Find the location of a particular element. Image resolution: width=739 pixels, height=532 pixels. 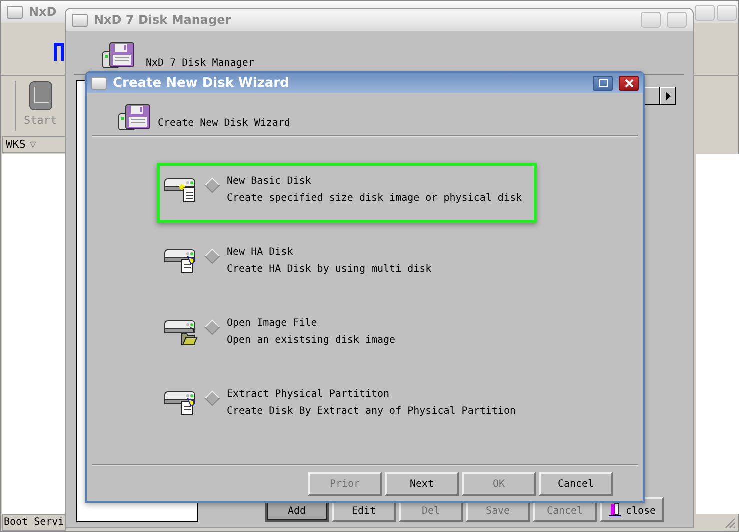

column-header-label: WKS is located at coordinates (16, 144).